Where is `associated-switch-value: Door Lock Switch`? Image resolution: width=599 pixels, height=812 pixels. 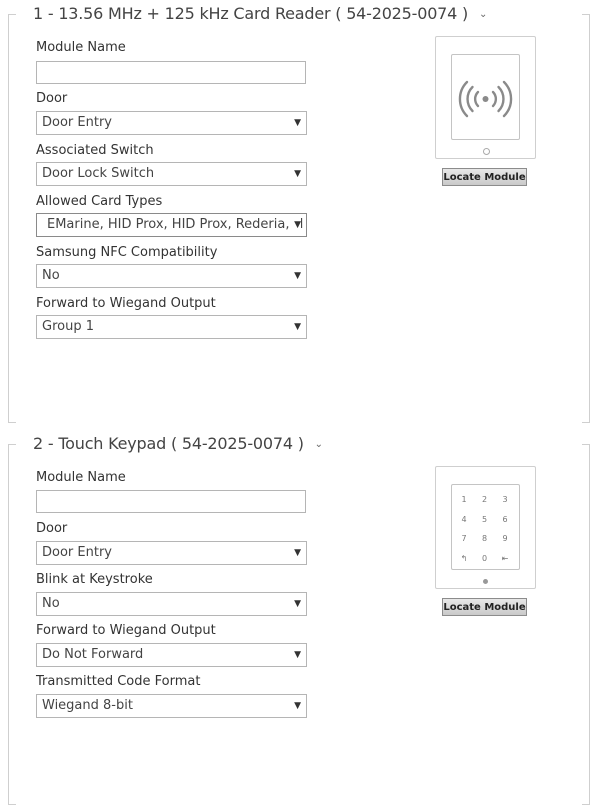 associated-switch-value: Door Lock Switch is located at coordinates (98, 173).